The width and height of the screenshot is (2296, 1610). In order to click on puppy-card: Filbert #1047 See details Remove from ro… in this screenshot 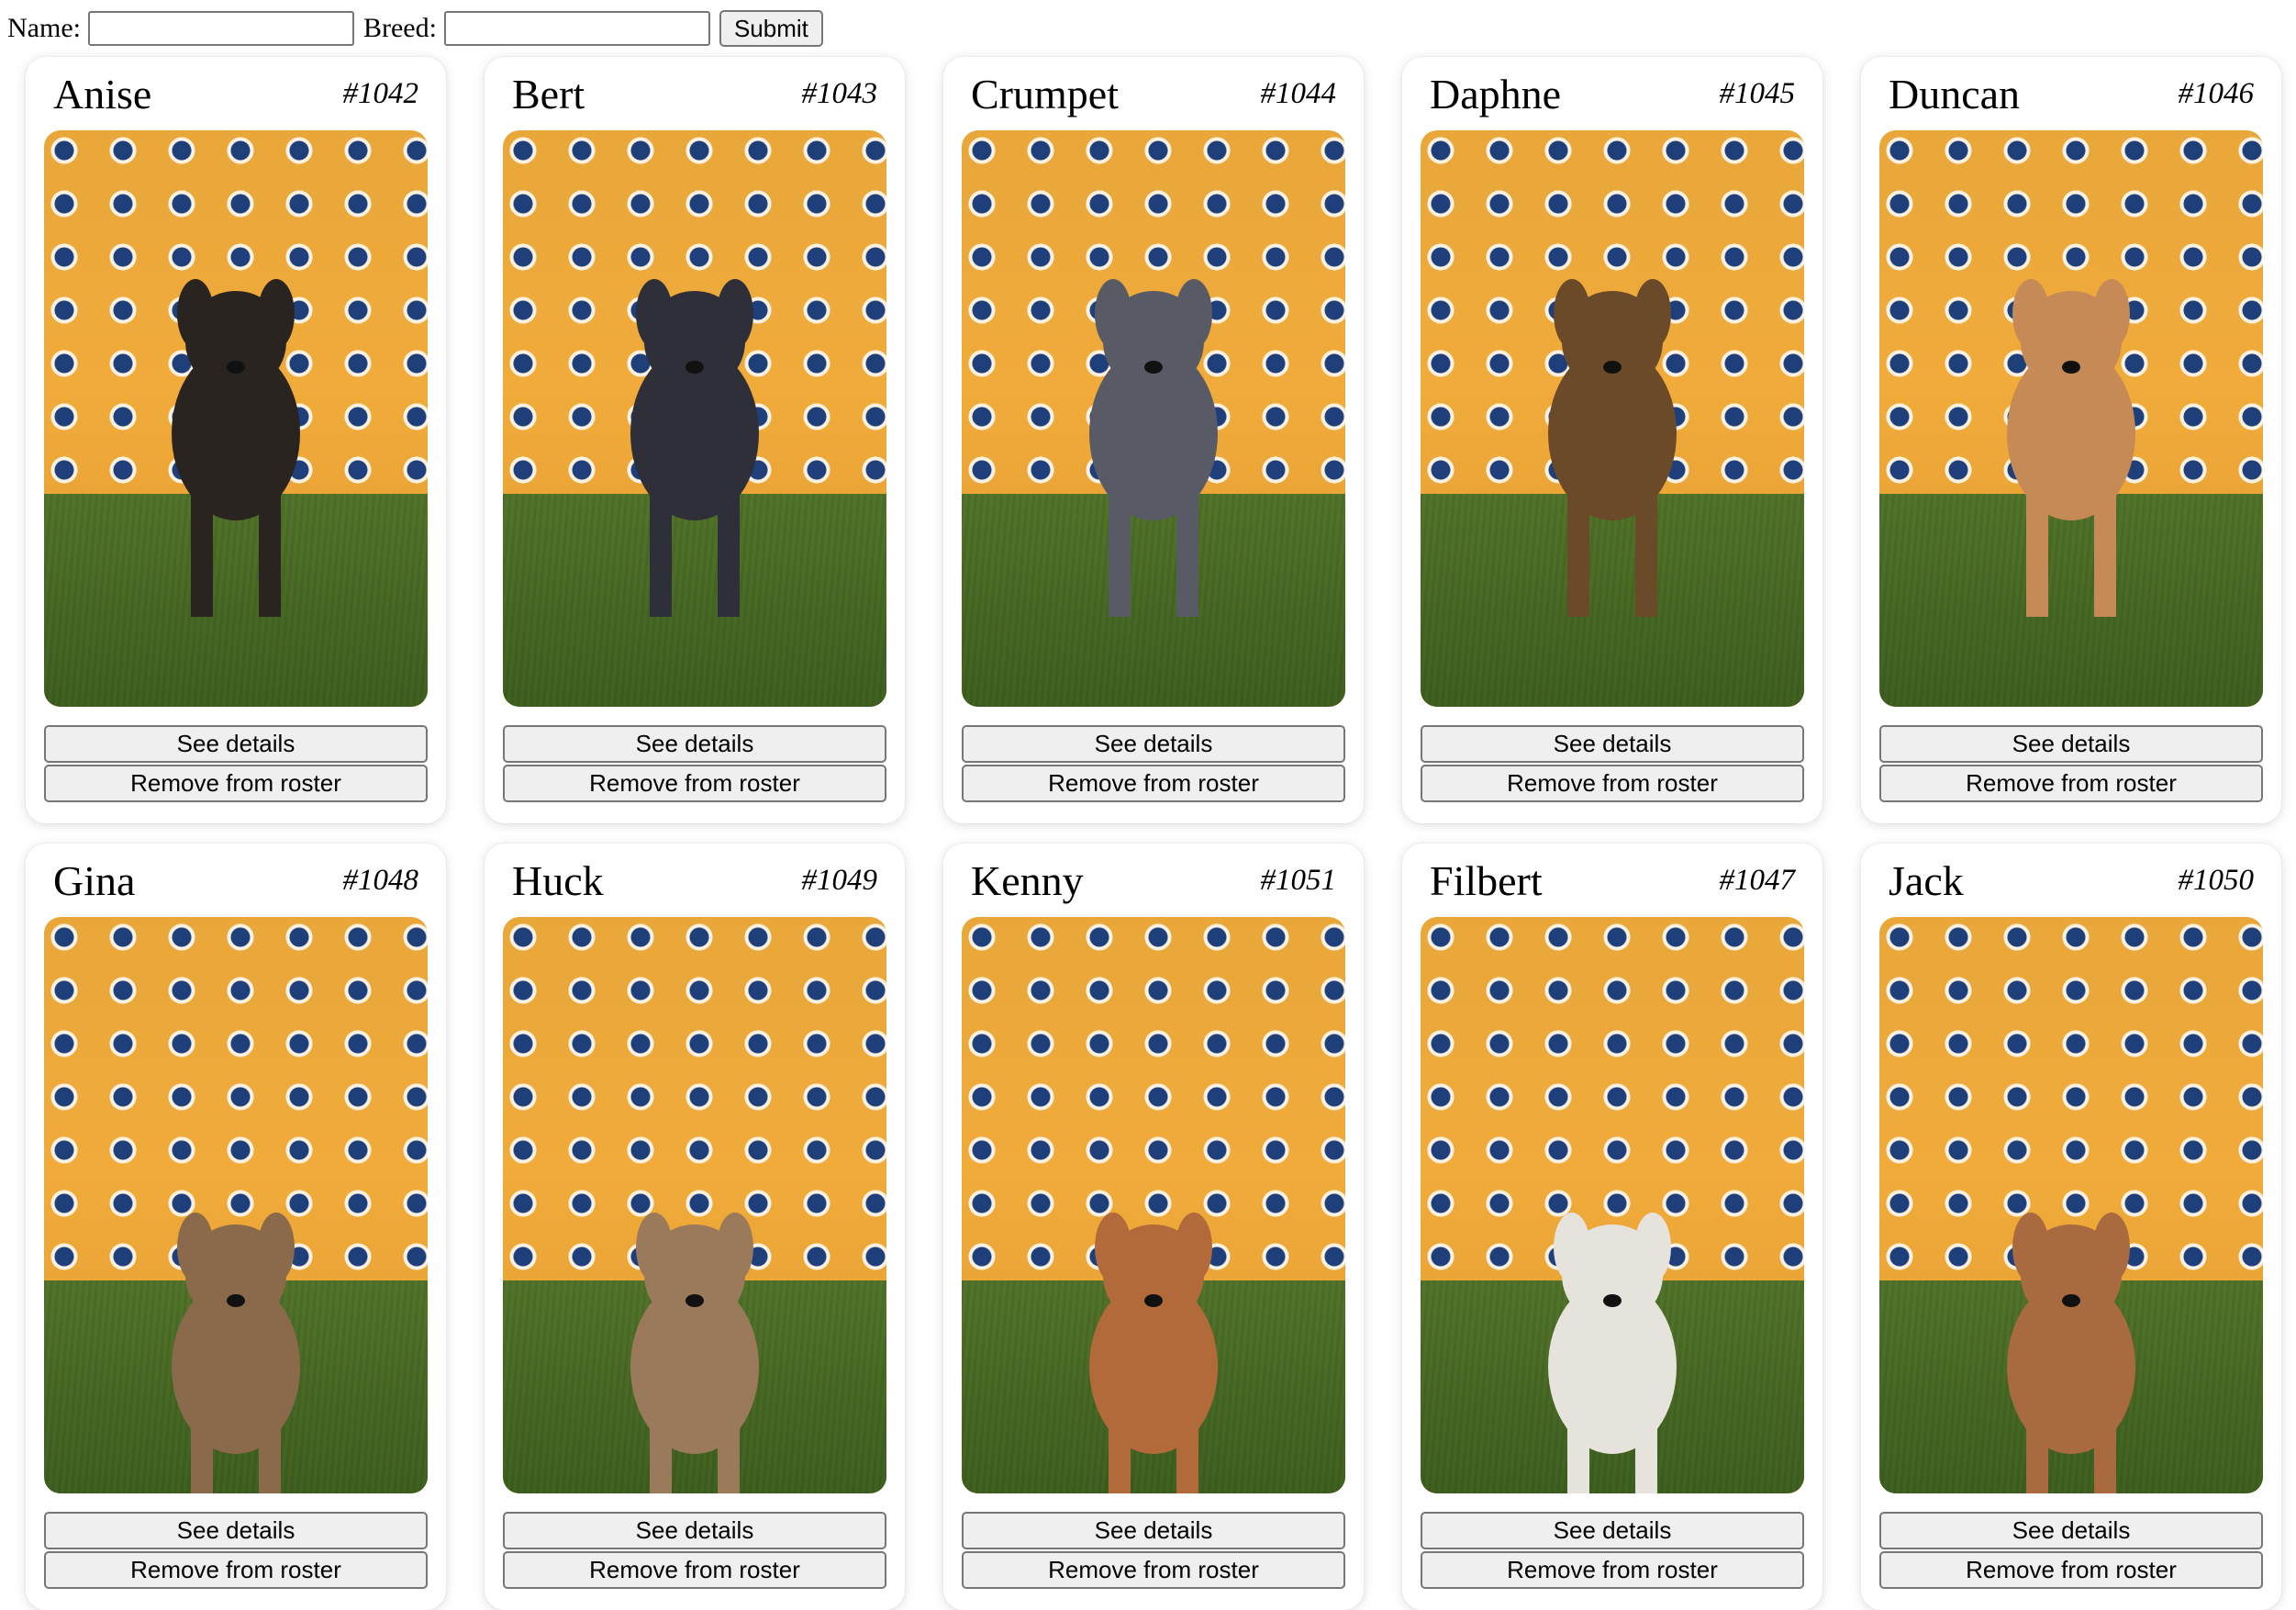, I will do `click(1612, 1227)`.